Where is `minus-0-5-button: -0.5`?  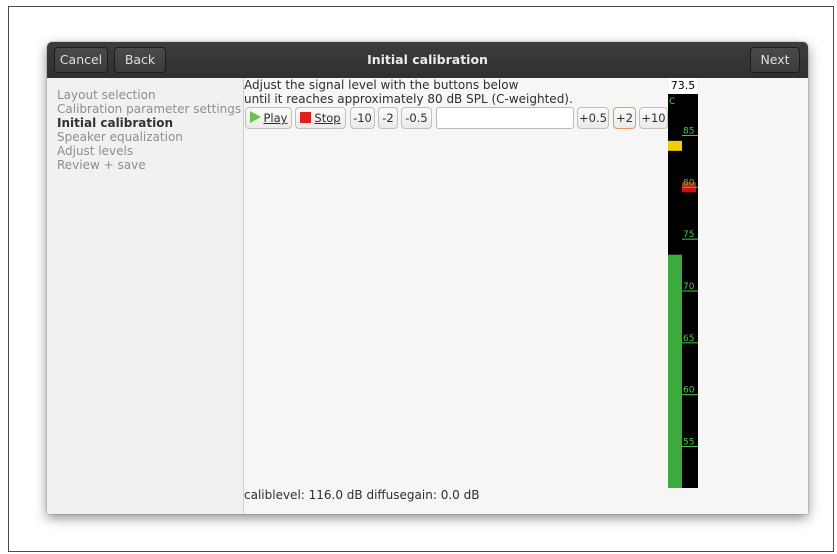
minus-0-5-button: -0.5 is located at coordinates (416, 118).